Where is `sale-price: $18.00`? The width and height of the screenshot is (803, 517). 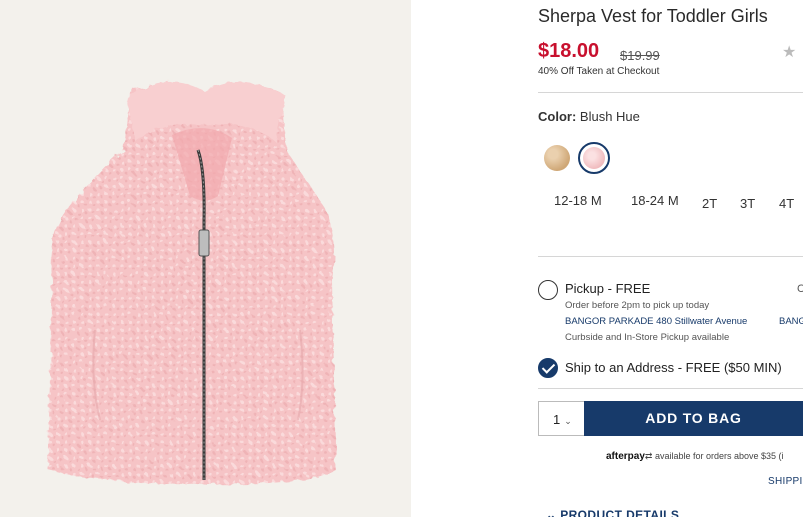
sale-price: $18.00 is located at coordinates (569, 51).